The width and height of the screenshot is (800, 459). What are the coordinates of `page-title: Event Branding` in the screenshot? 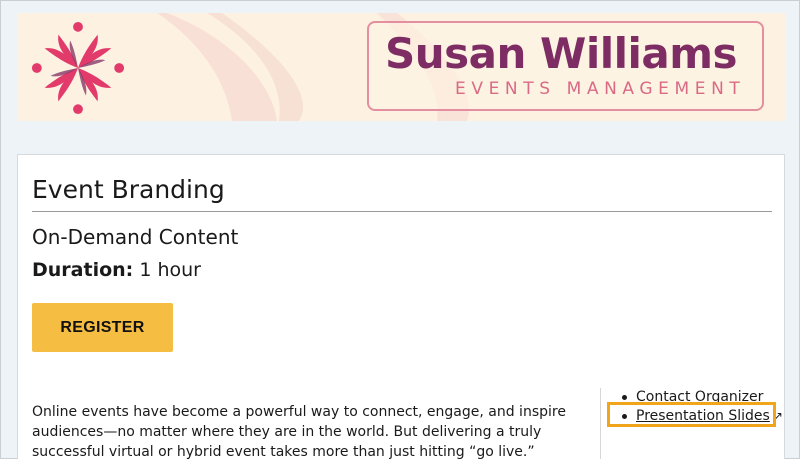 It's located at (128, 189).